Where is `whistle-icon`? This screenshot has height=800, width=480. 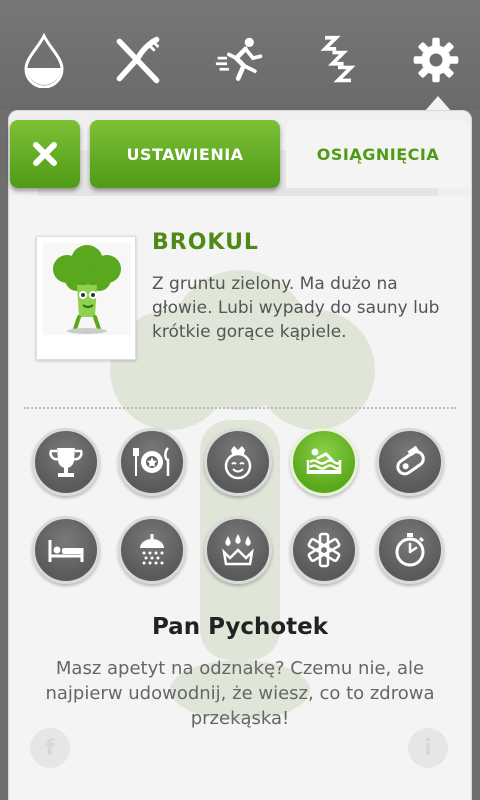
whistle-icon is located at coordinates (410, 460).